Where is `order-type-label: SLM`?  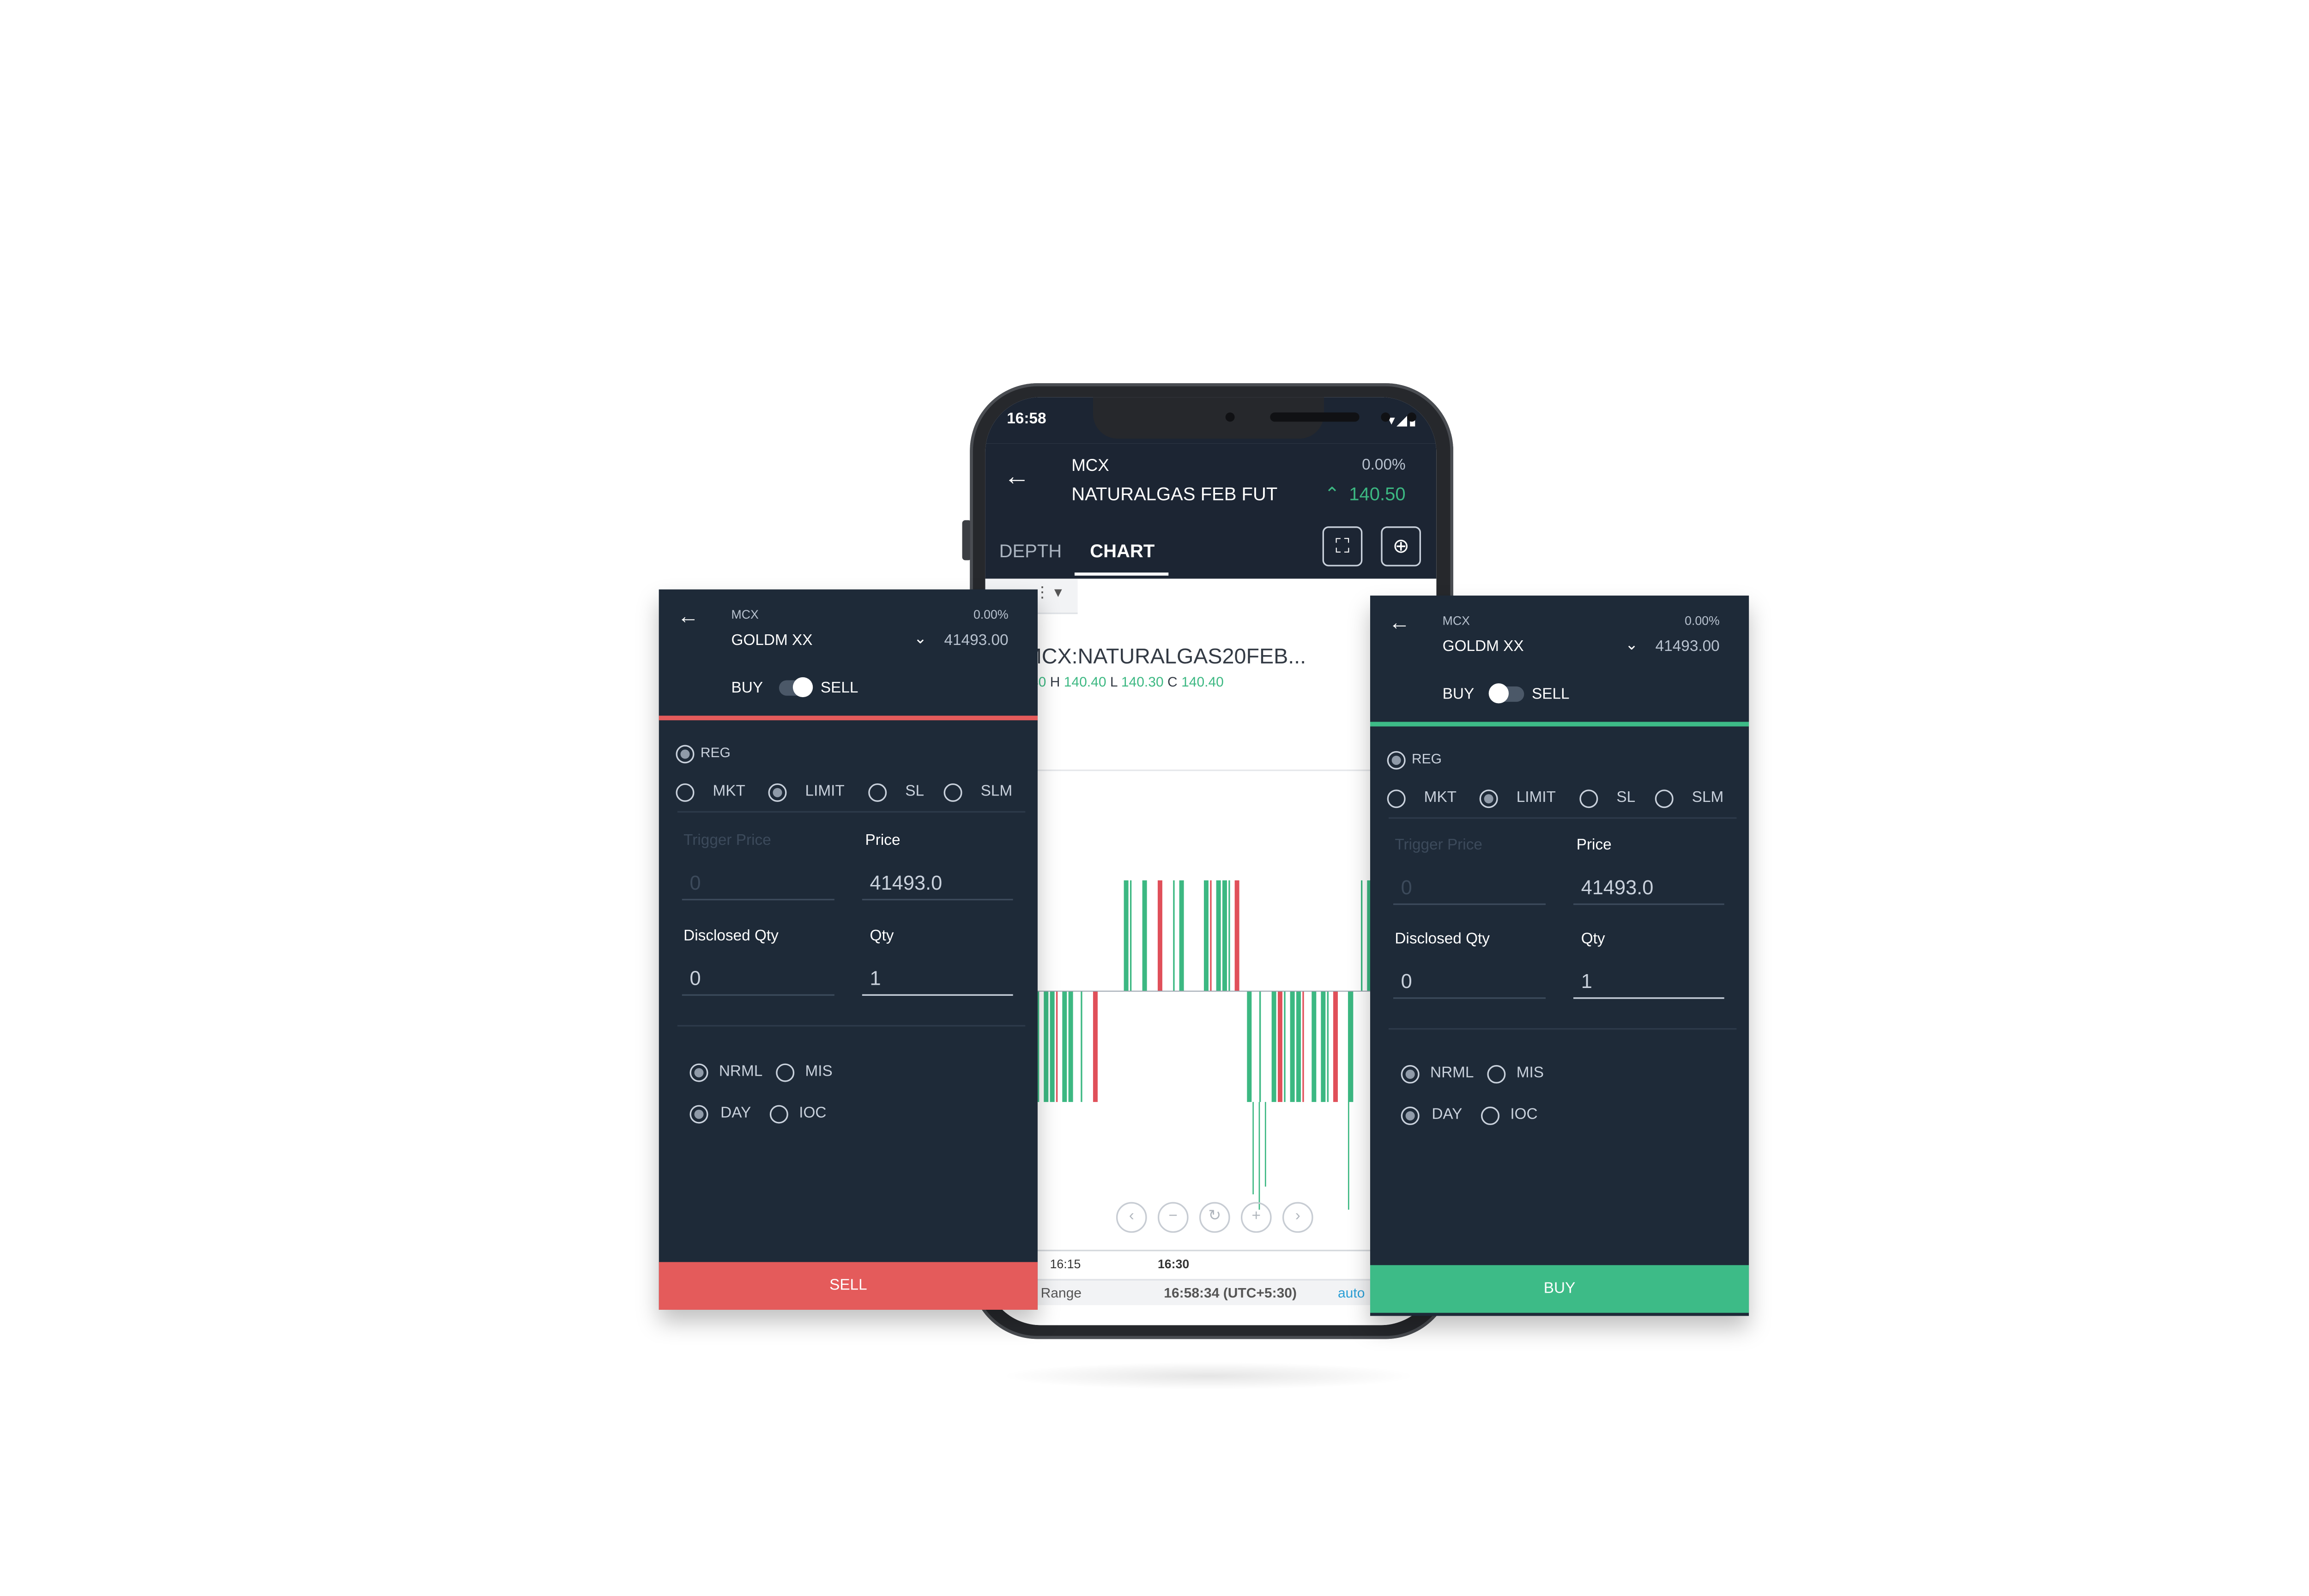 order-type-label: SLM is located at coordinates (996, 792).